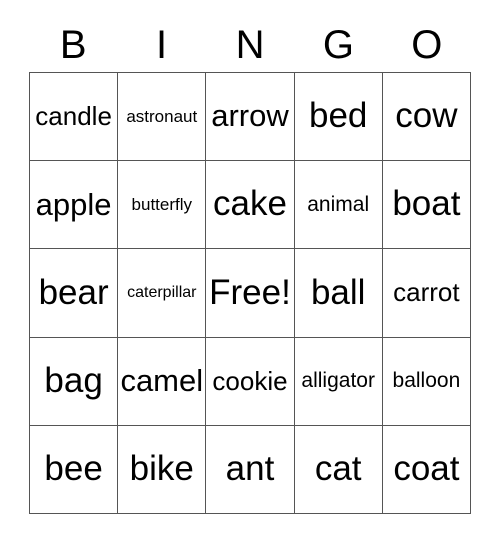 The width and height of the screenshot is (500, 544). I want to click on bingo-cell: bear, so click(74, 293).